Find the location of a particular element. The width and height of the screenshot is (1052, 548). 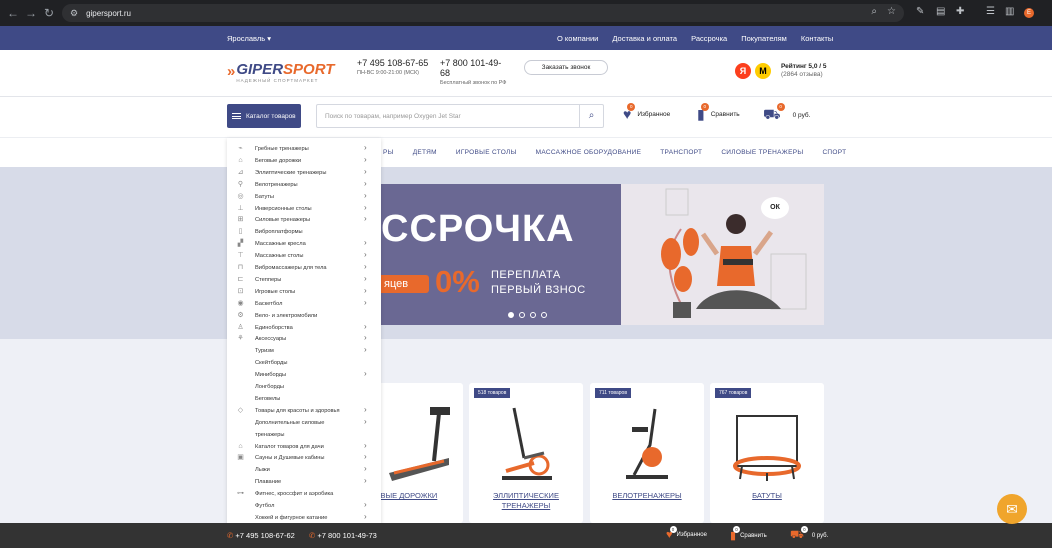

search-icon: ⌕ is located at coordinates (591, 116).